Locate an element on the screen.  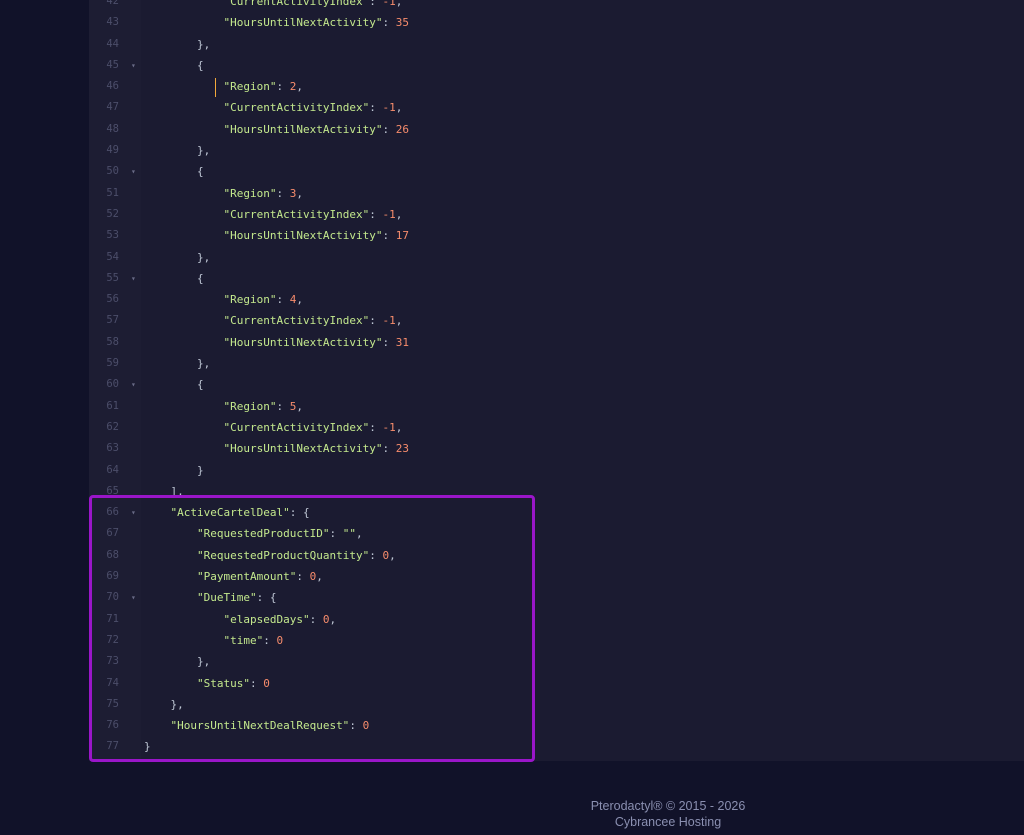
code-line: 56 "Region": 4, is located at coordinates (556, 299).